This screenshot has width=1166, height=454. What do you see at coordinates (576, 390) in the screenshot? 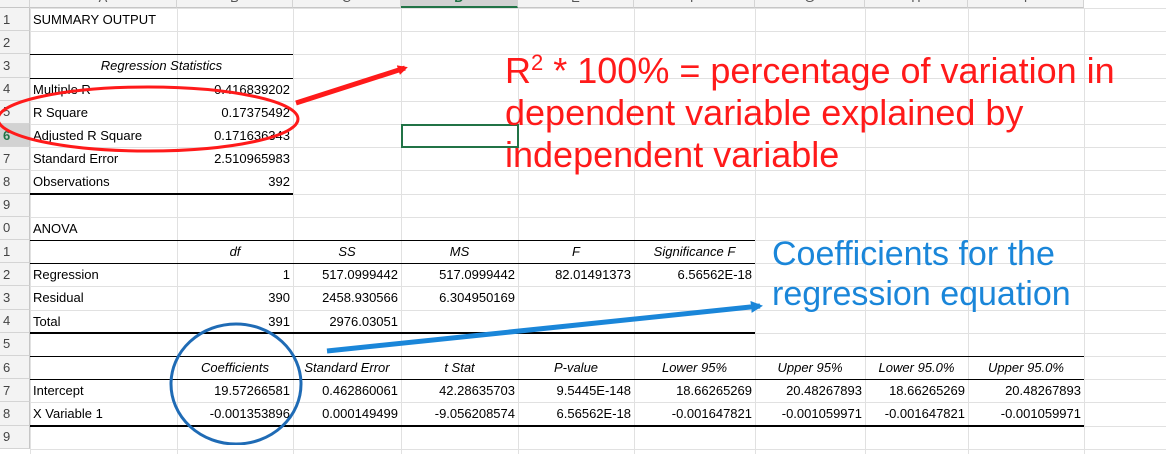
I see `coef-value: 9.5445E-148` at bounding box center [576, 390].